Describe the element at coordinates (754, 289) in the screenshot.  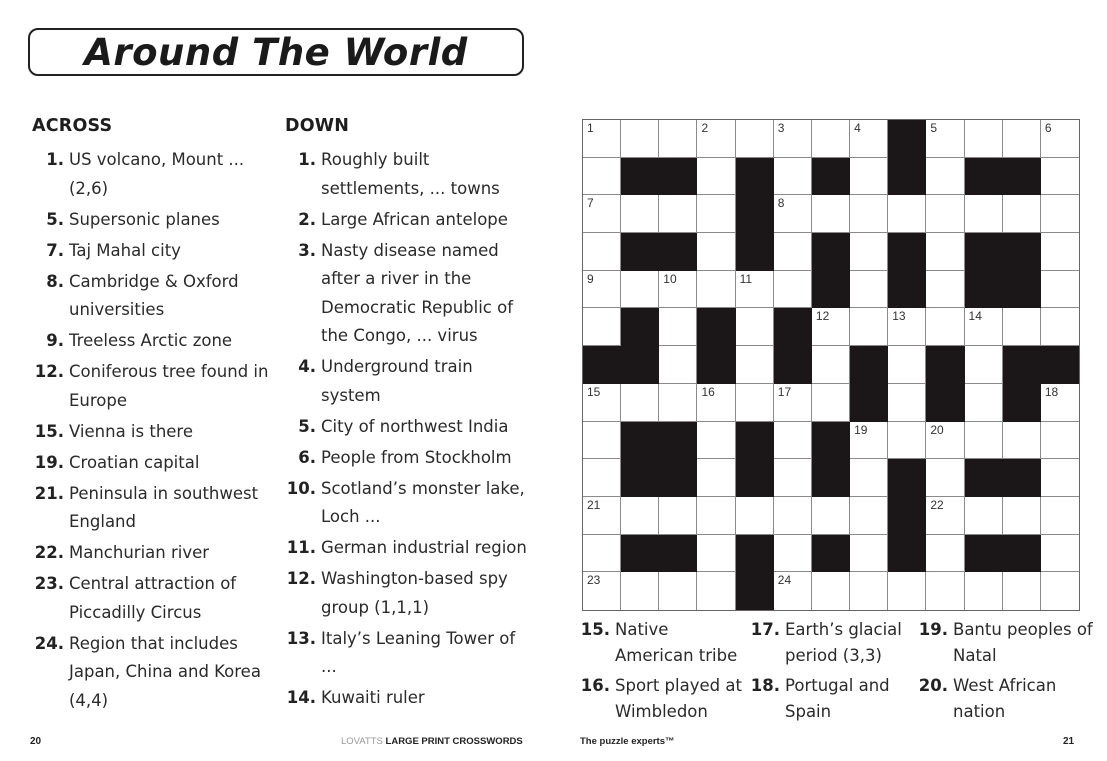
I see `grid-cell: 11` at that location.